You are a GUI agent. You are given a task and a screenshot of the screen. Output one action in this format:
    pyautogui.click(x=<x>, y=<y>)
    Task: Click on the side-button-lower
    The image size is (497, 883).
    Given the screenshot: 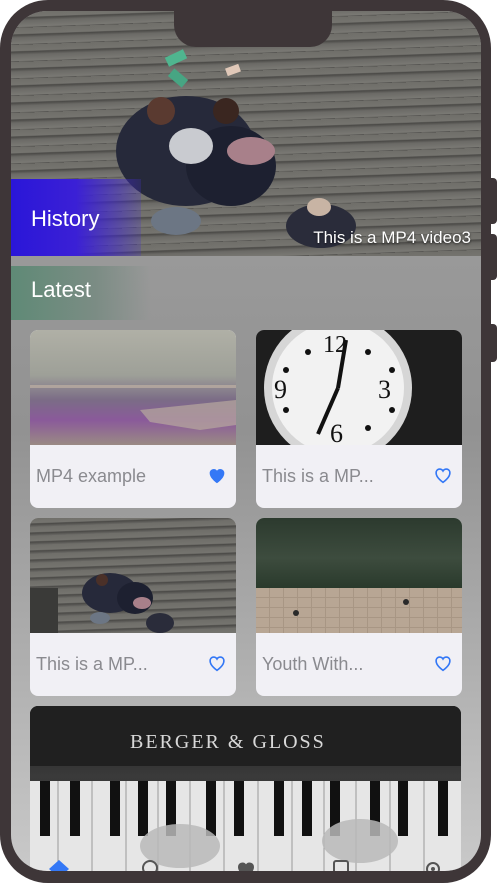 What is the action you would take?
    pyautogui.click(x=492, y=343)
    